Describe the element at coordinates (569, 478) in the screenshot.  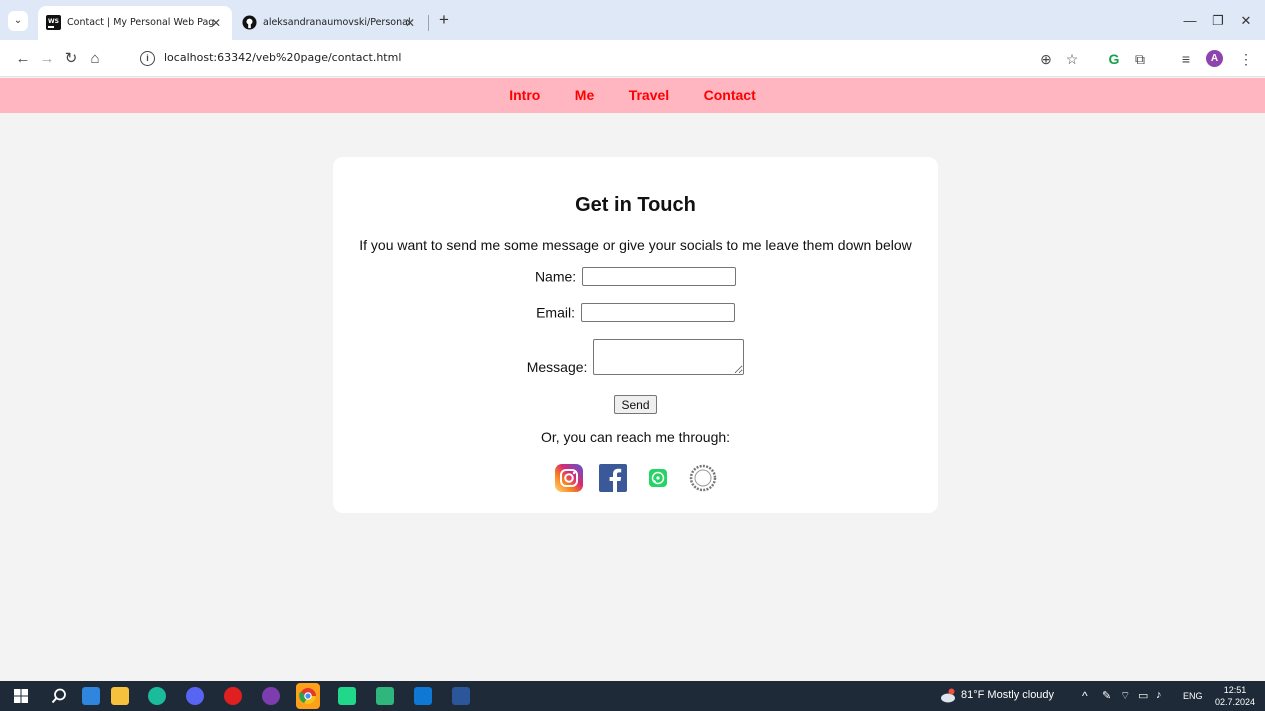
I see `instagram-icon` at that location.